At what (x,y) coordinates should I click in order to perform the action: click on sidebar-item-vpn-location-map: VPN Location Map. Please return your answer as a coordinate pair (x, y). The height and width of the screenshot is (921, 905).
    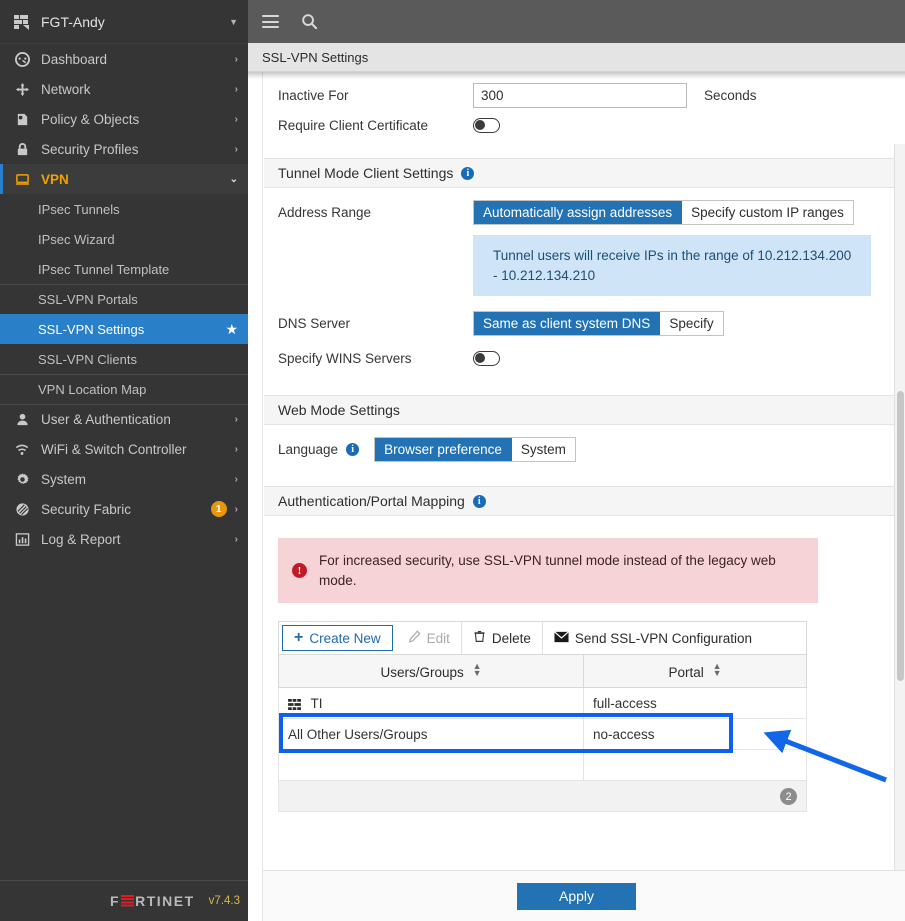
    Looking at the image, I should click on (124, 389).